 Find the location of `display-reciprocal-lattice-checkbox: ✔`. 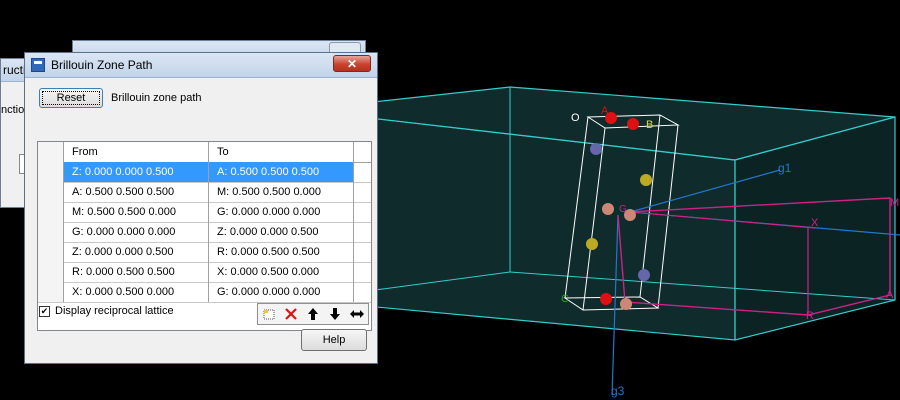

display-reciprocal-lattice-checkbox: ✔ is located at coordinates (44, 311).